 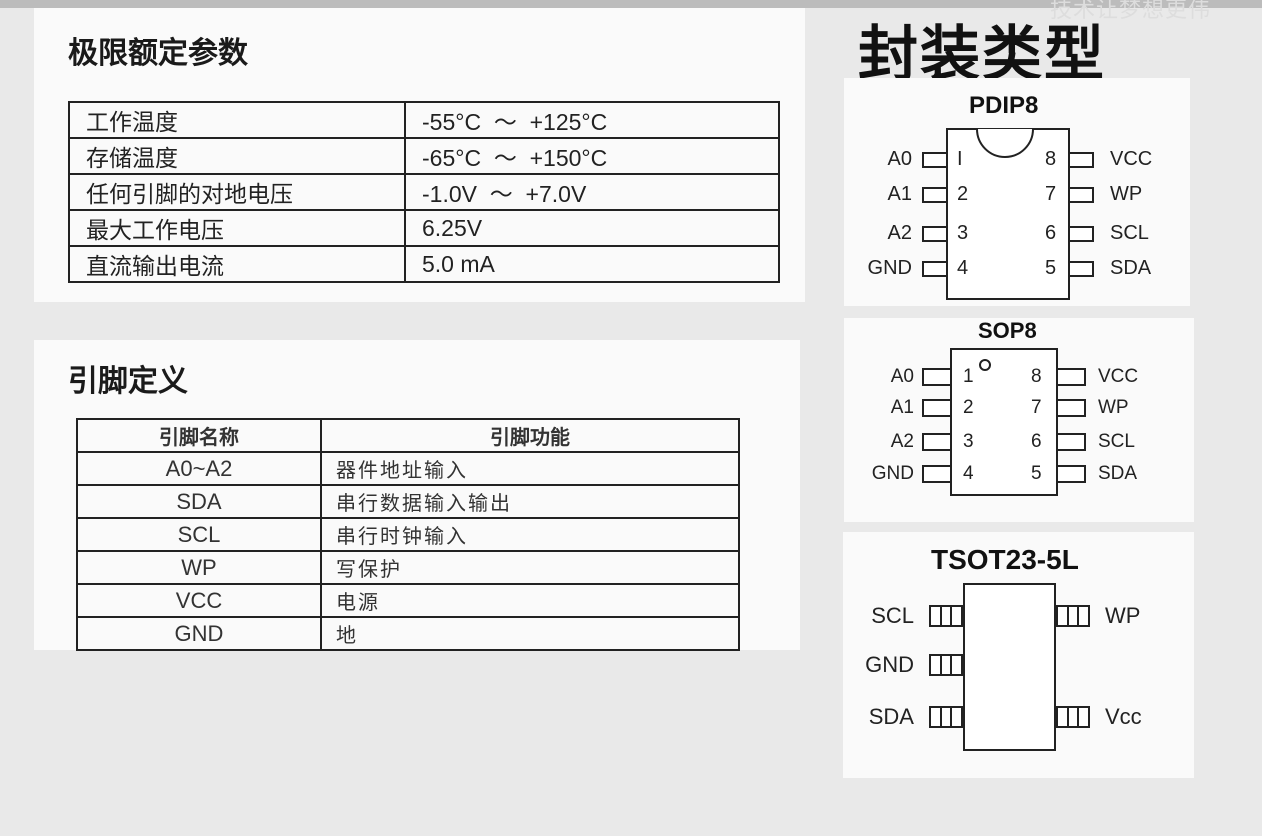 I want to click on sop8-pin-label: A2, so click(x=902, y=441).